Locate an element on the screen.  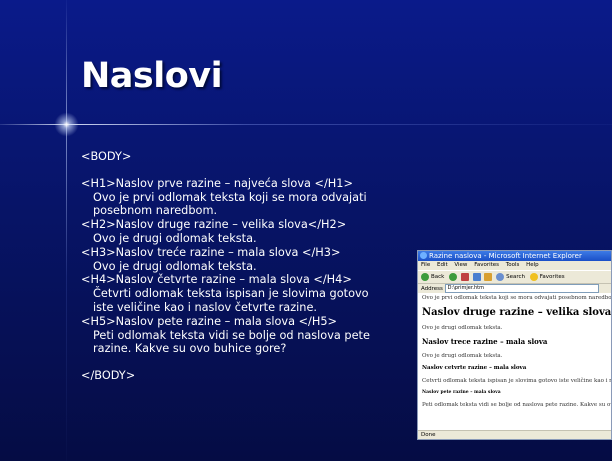
slide-title: Naslovi is located at coordinates (152, 76).